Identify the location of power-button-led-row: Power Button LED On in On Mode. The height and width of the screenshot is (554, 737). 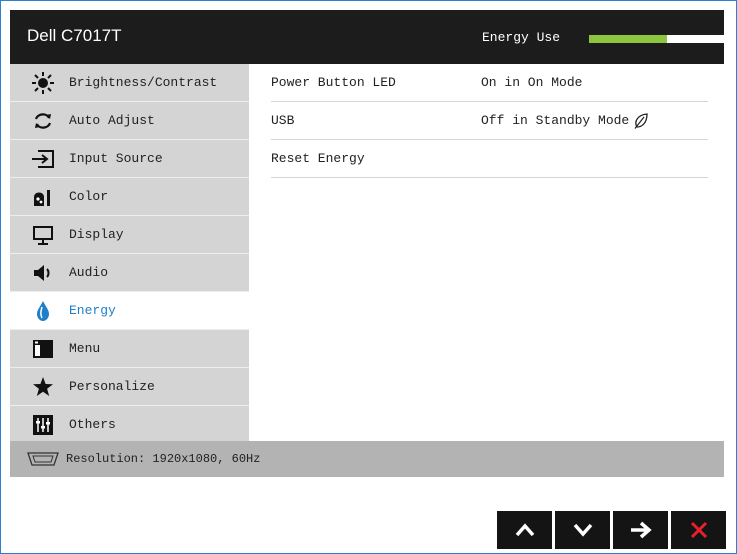
(489, 83).